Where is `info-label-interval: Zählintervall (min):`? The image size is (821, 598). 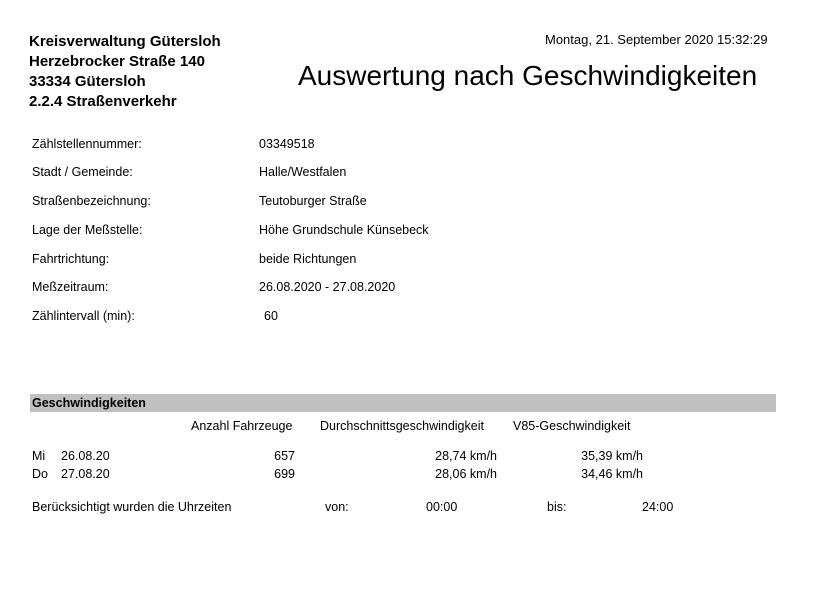 info-label-interval: Zählintervall (min): is located at coordinates (83, 316).